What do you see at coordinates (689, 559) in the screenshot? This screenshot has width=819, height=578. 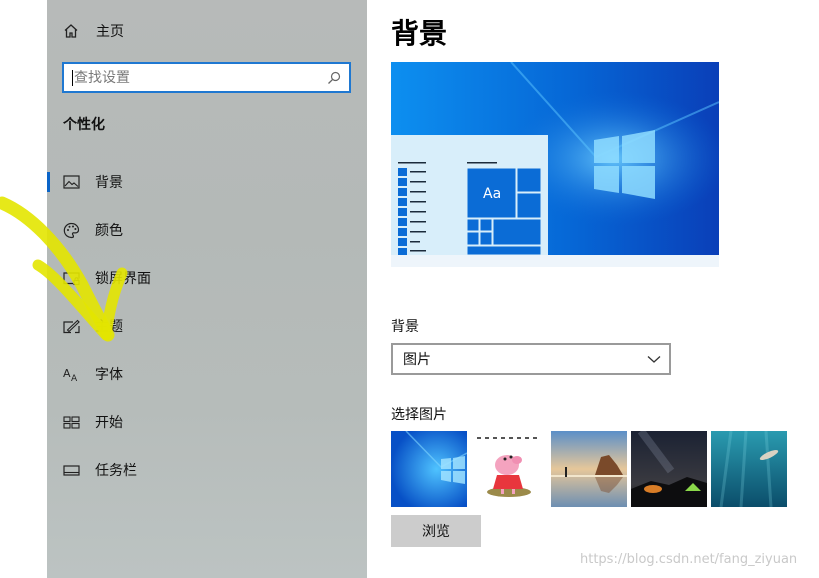 I see `watermark-text: https://blog.csdn.net/fang_ziyuan` at bounding box center [689, 559].